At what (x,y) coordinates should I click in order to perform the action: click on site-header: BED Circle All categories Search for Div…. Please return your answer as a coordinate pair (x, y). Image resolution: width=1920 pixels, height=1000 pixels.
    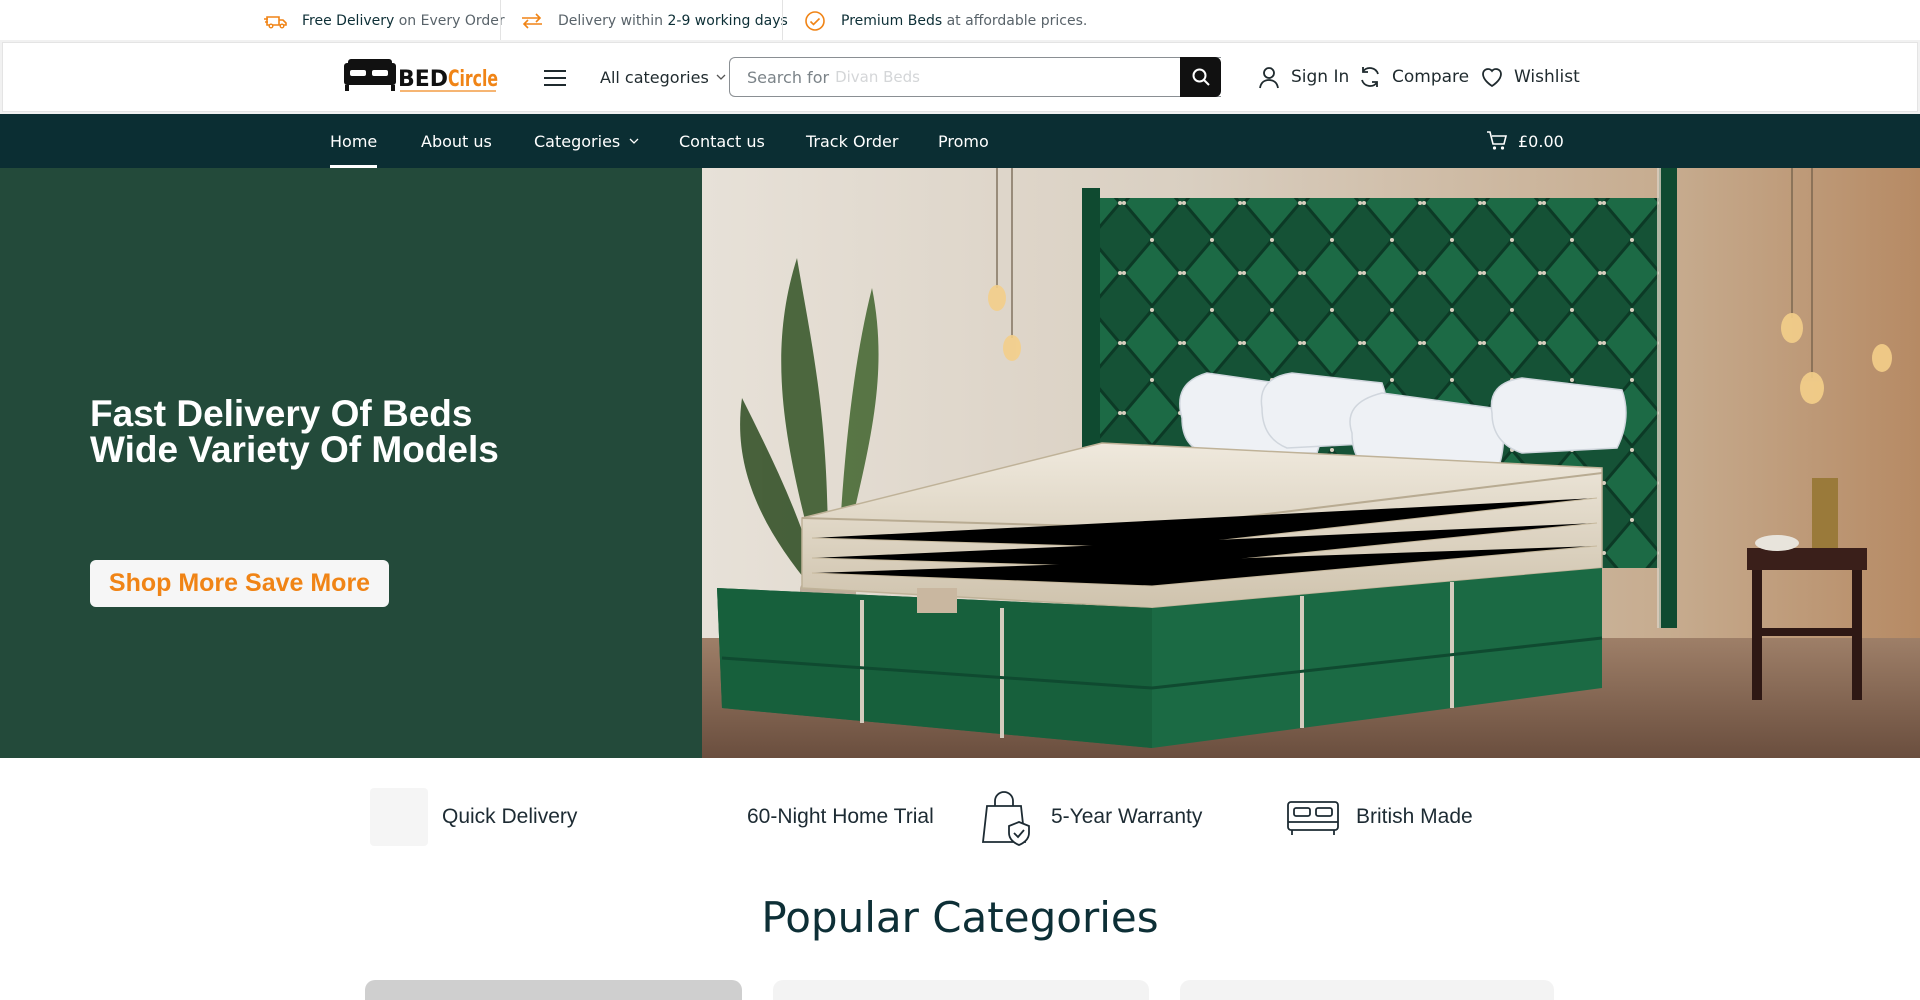
    Looking at the image, I should click on (960, 77).